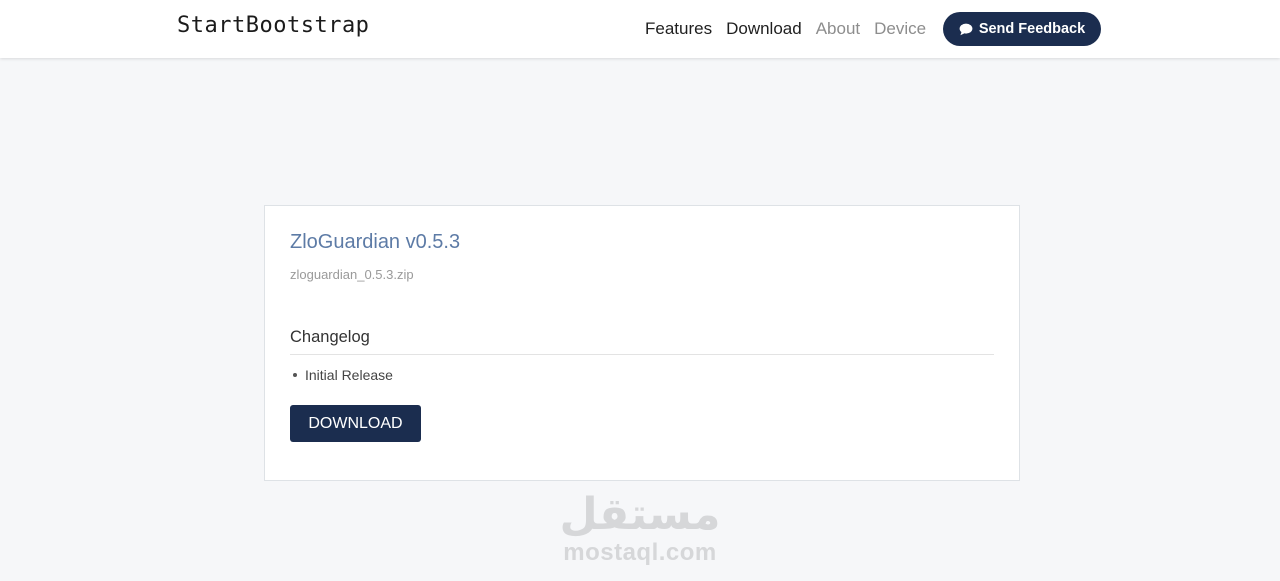 The width and height of the screenshot is (1280, 581). What do you see at coordinates (352, 274) in the screenshot?
I see `release-filename: zloguardian_0.5.3.zip` at bounding box center [352, 274].